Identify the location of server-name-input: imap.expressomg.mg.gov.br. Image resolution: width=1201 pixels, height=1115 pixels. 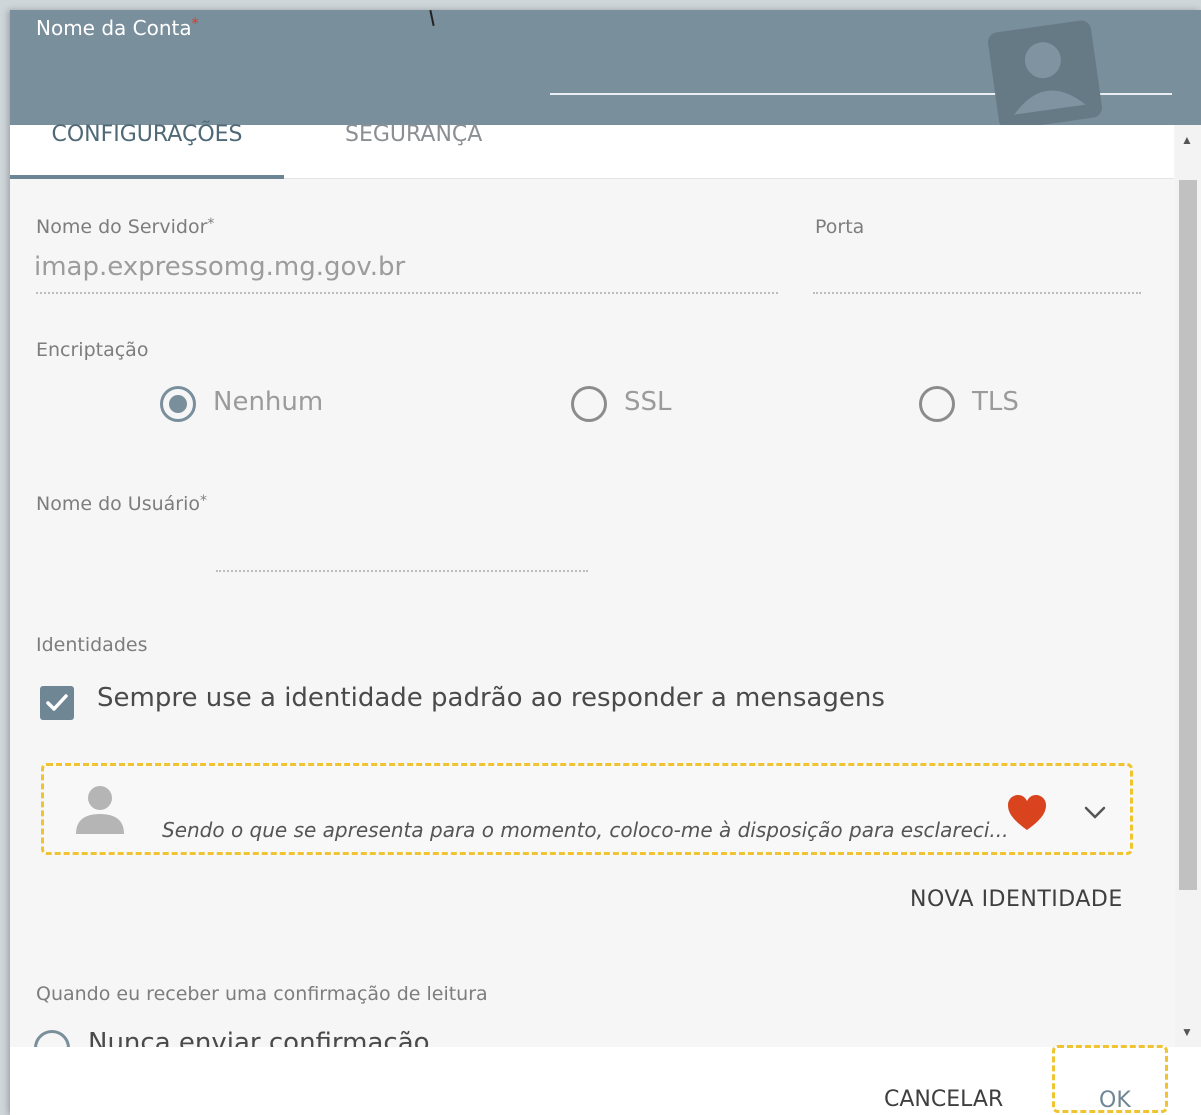
(219, 267).